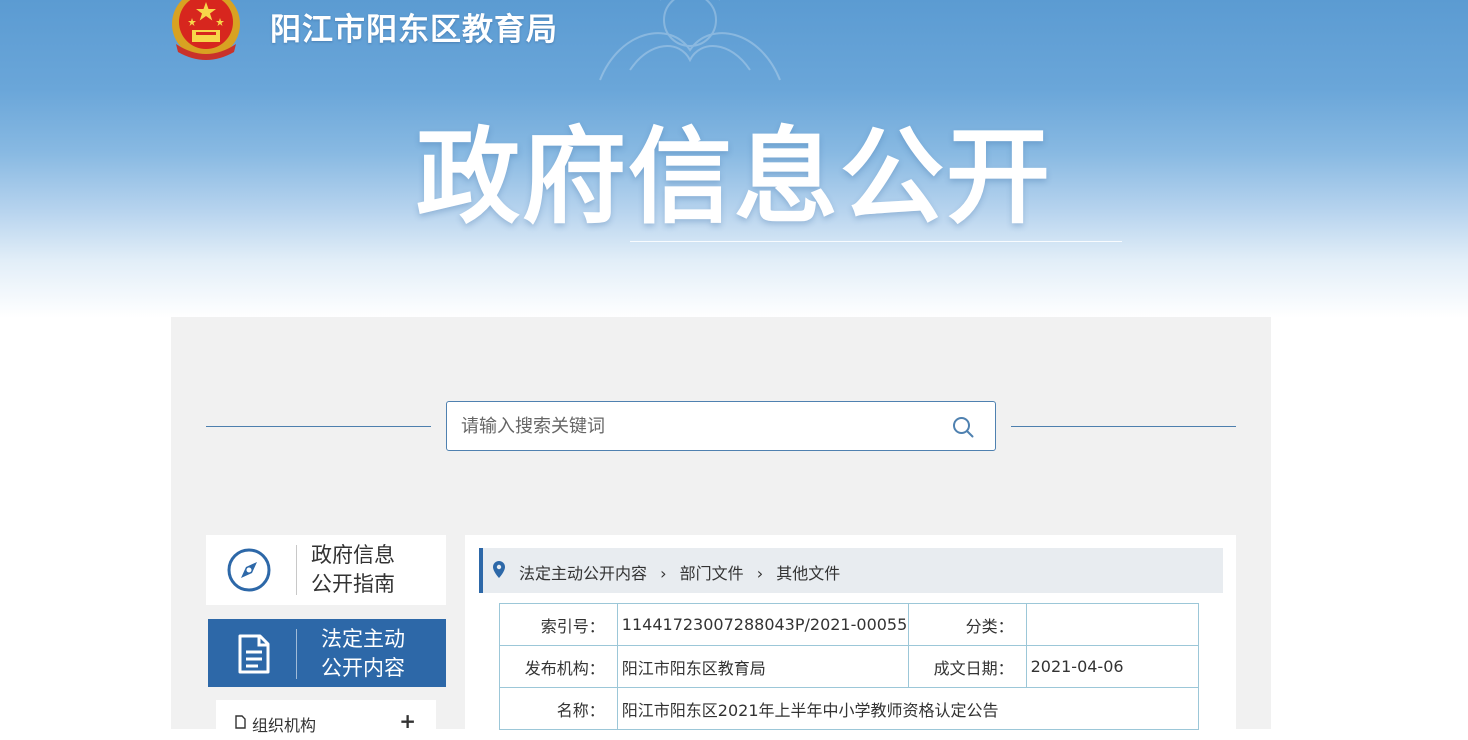 The image size is (1468, 740). Describe the element at coordinates (1112, 666) in the screenshot. I see `date-value: 2021-04-06` at that location.